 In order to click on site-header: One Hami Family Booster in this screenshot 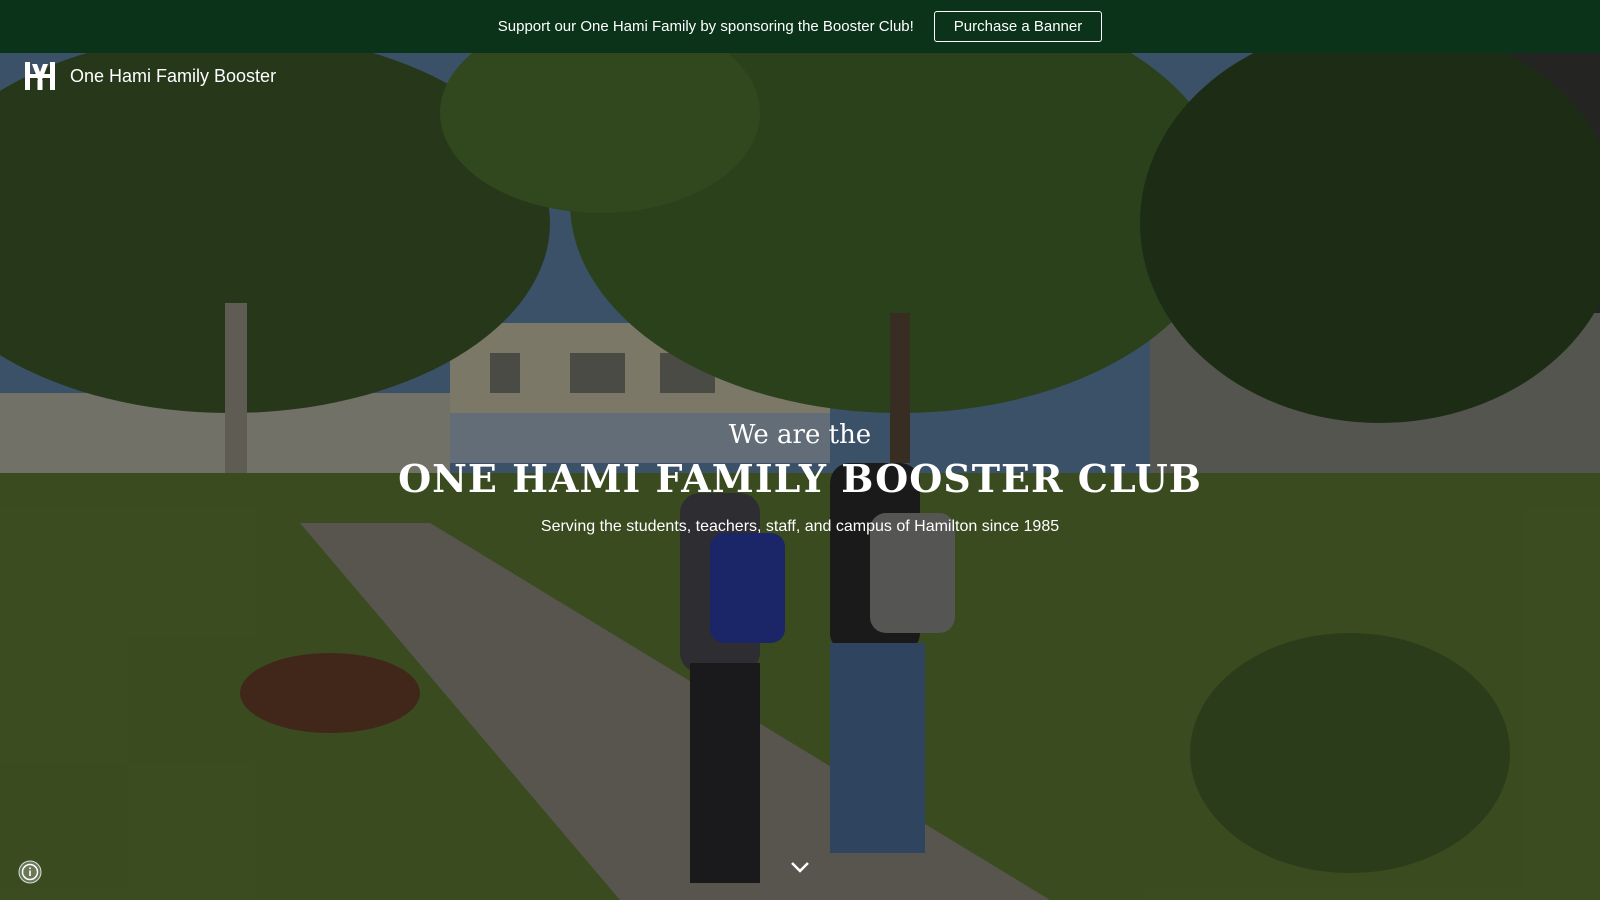, I will do `click(149, 76)`.